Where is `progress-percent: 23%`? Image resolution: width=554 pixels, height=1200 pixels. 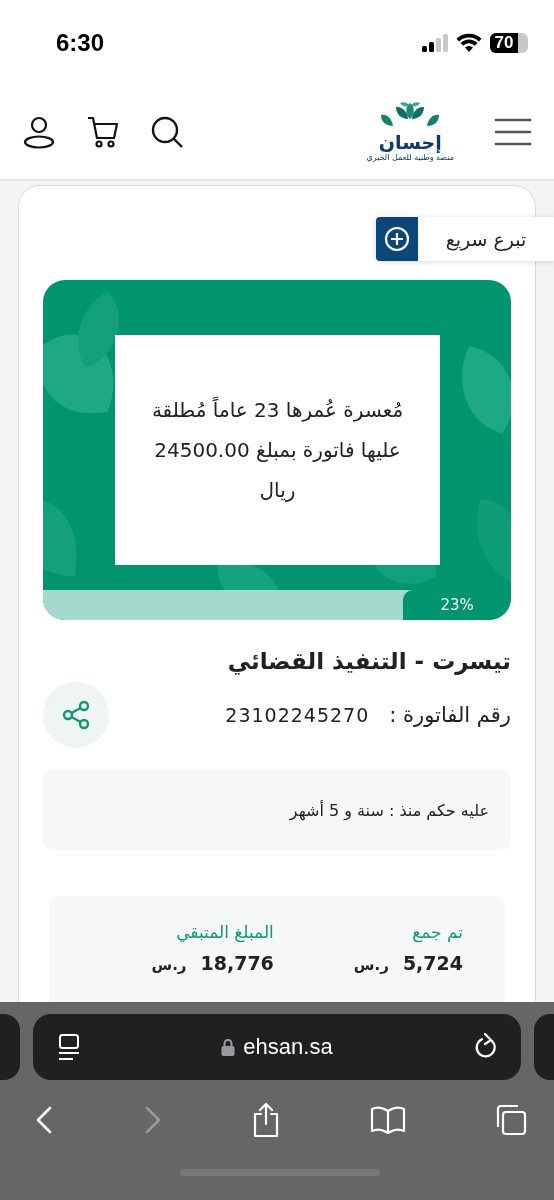 progress-percent: 23% is located at coordinates (457, 605).